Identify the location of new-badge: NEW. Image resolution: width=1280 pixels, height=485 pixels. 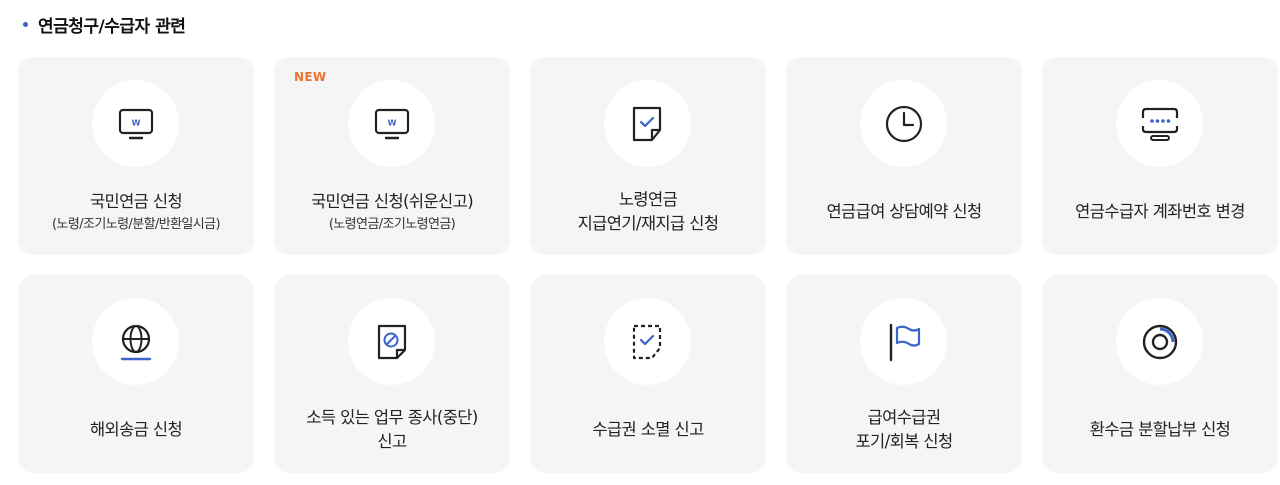
(310, 77).